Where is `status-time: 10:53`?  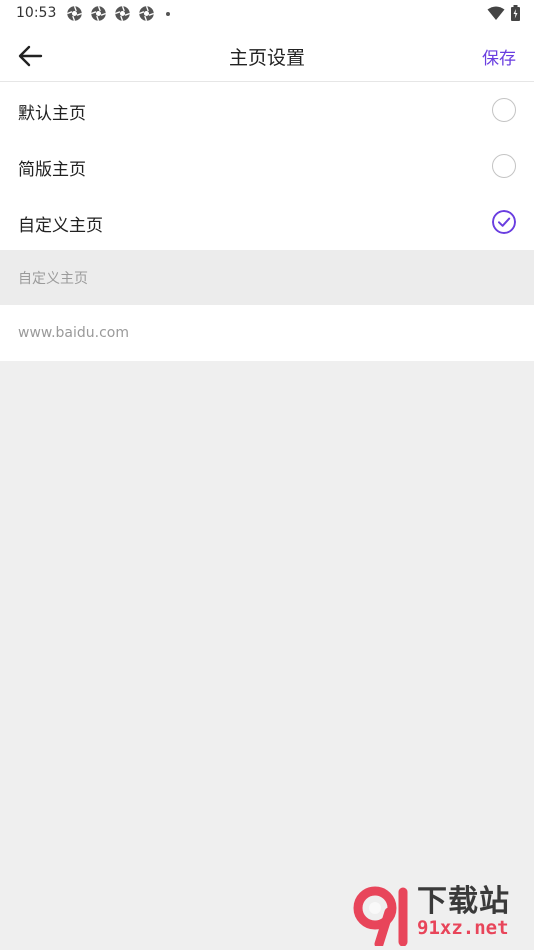
status-time: 10:53 is located at coordinates (36, 13).